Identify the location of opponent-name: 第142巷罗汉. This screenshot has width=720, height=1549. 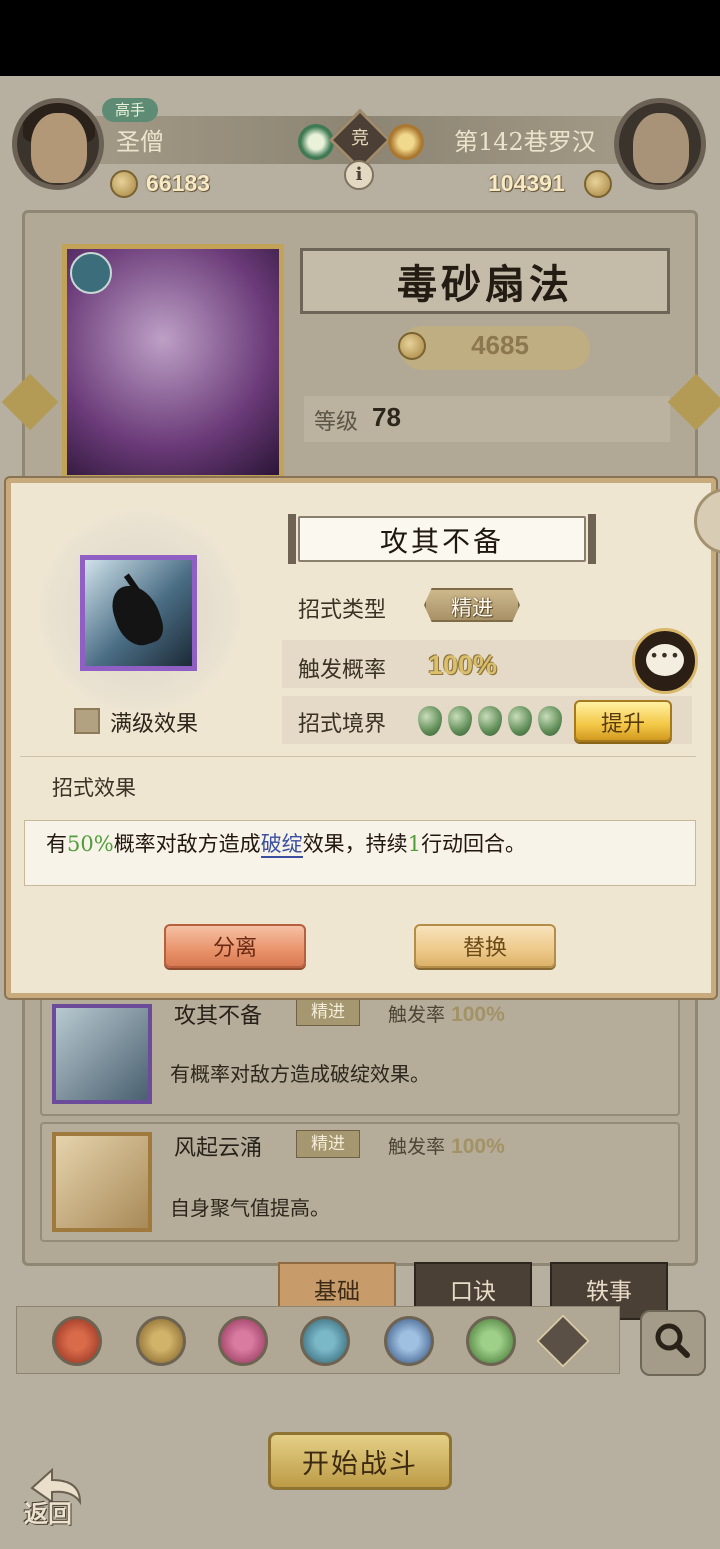
(525, 142).